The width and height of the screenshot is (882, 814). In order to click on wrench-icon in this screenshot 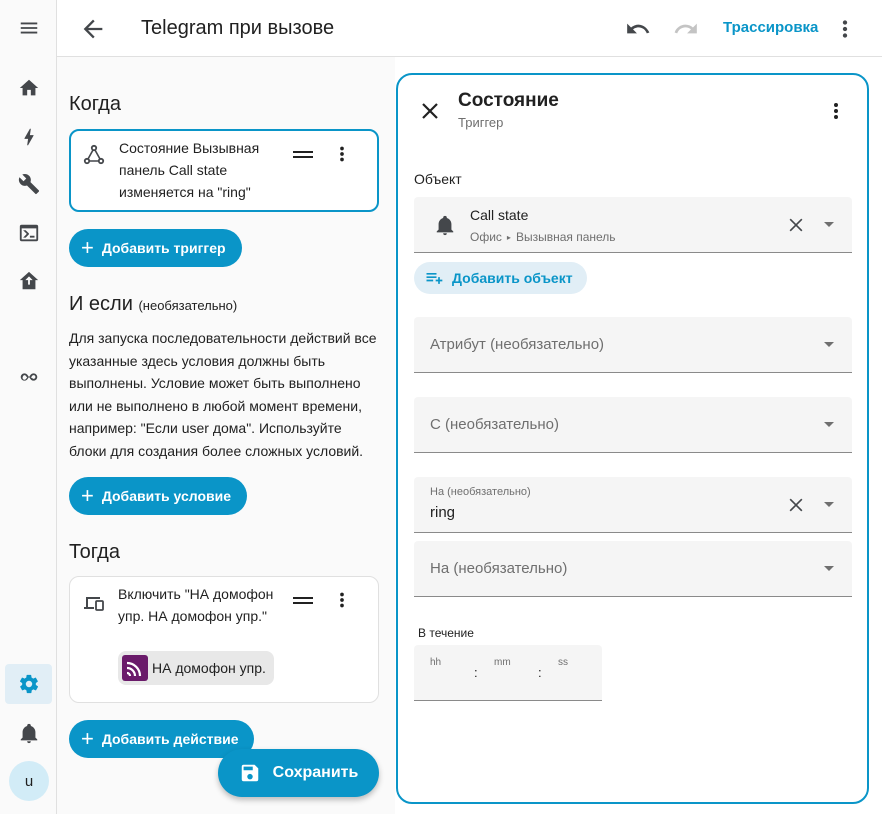, I will do `click(28, 184)`.